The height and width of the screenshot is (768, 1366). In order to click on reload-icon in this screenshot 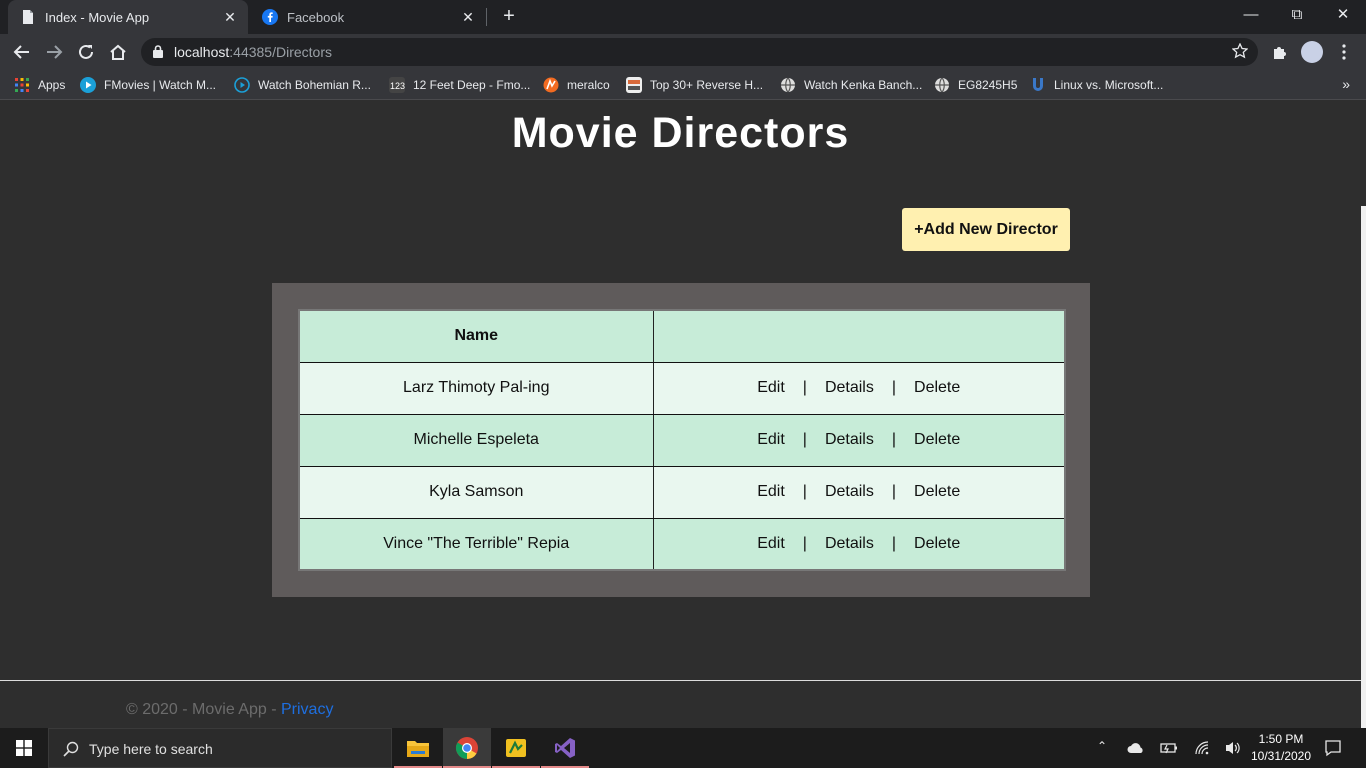, I will do `click(86, 51)`.